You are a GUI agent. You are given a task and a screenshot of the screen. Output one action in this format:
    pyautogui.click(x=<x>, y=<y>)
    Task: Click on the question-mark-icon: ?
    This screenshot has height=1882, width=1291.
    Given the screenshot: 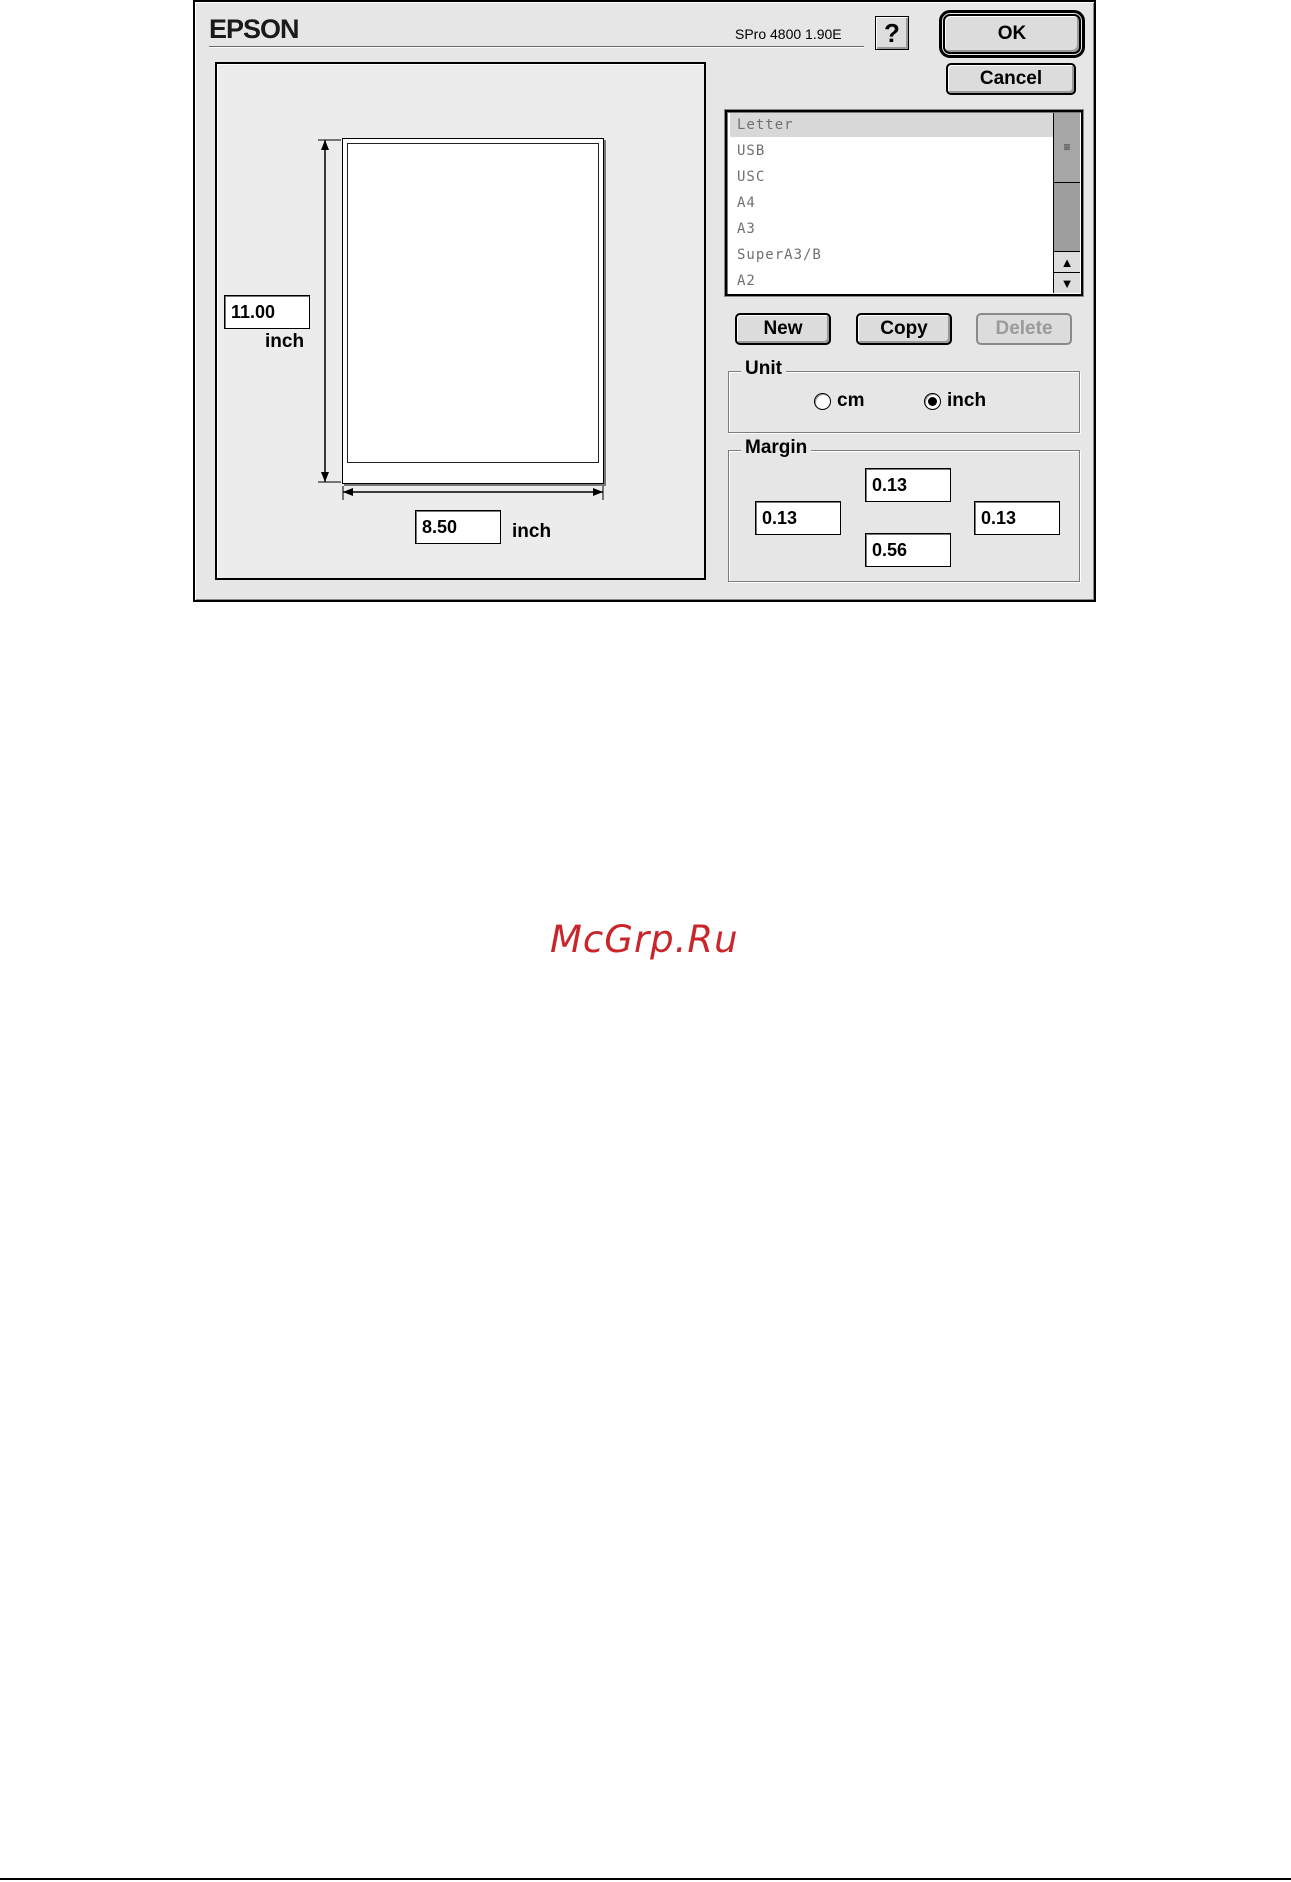 What is the action you would take?
    pyautogui.click(x=892, y=32)
    